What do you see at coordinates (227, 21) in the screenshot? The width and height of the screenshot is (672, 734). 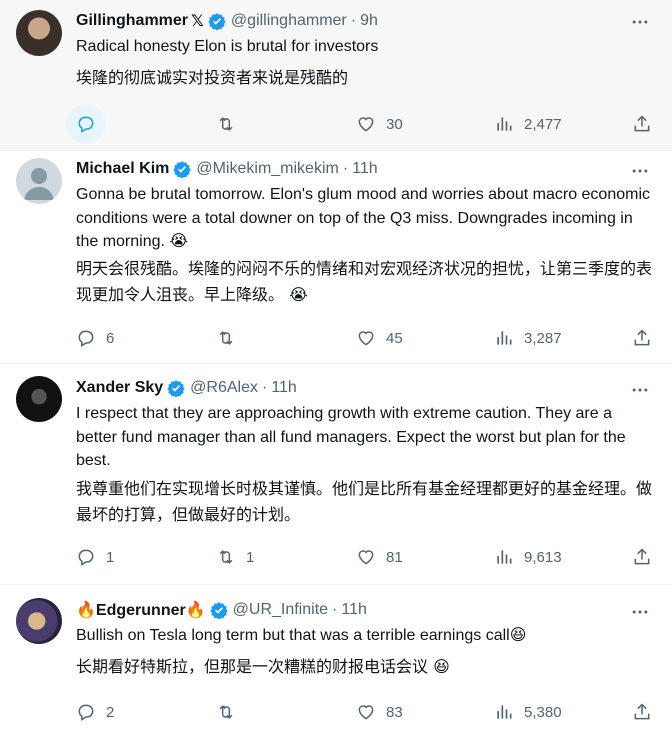 I see `tweet-header: Gillinghammer 𝕏 @gillinghammer · 9h` at bounding box center [227, 21].